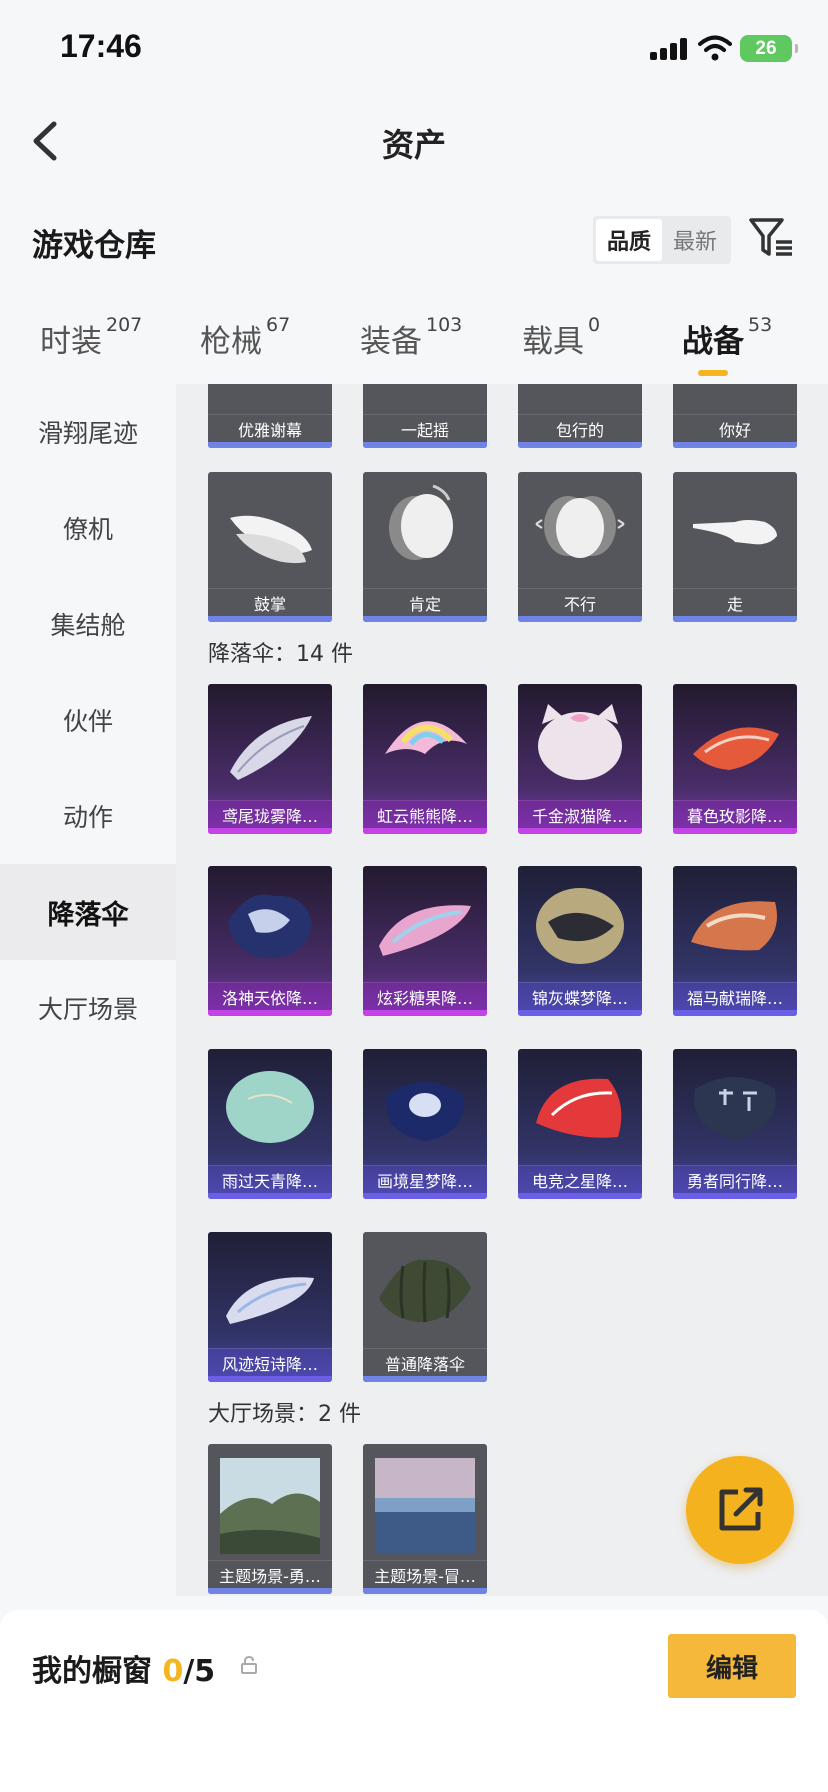 The height and width of the screenshot is (1792, 828). What do you see at coordinates (88, 624) in the screenshot?
I see `sidebar-item-rally-pod: 集结舱` at bounding box center [88, 624].